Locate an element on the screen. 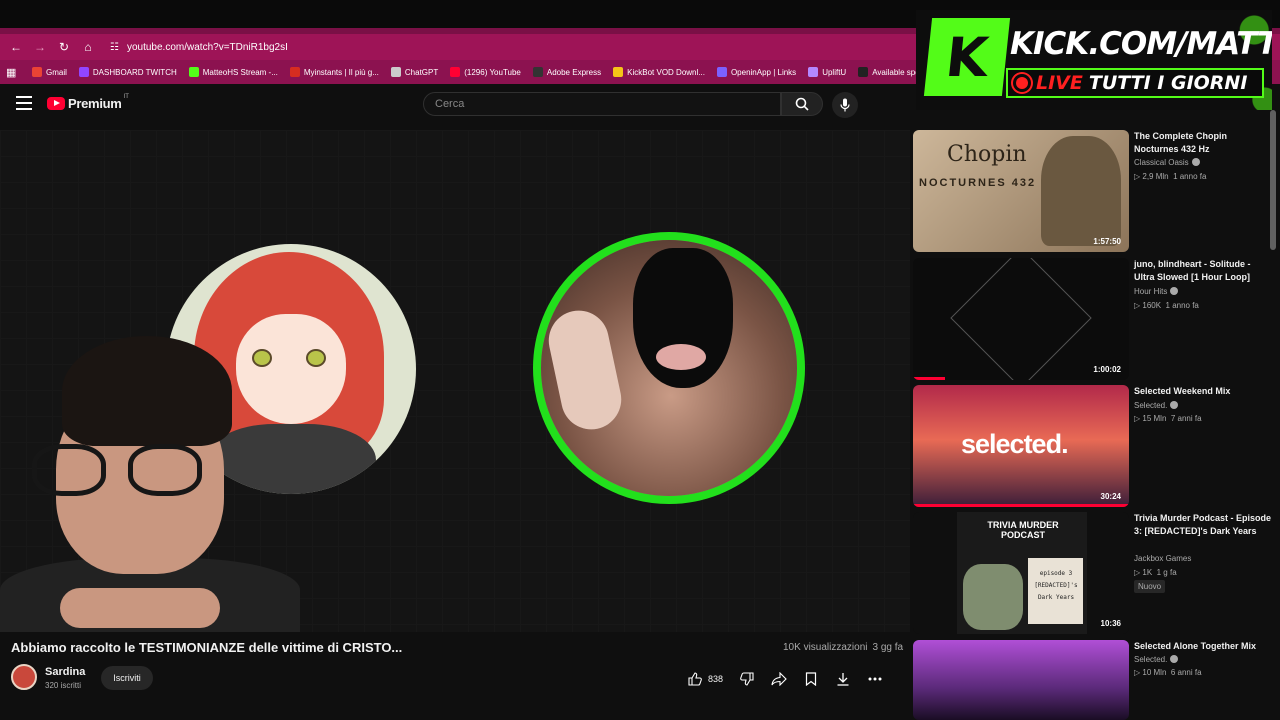 The width and height of the screenshot is (1280, 720). recommendation-title: Selected Alone Together Mix is located at coordinates (1203, 646).